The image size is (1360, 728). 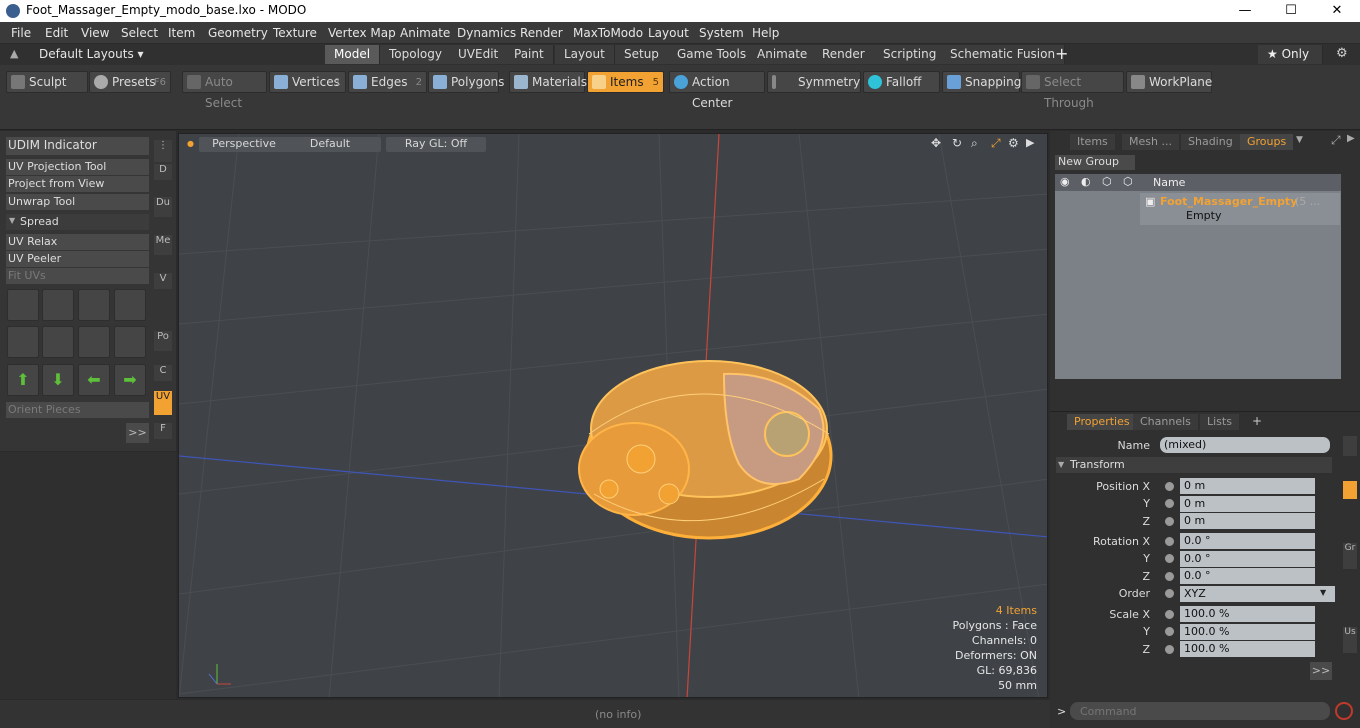 I want to click on menu-select: Select, so click(x=139, y=33).